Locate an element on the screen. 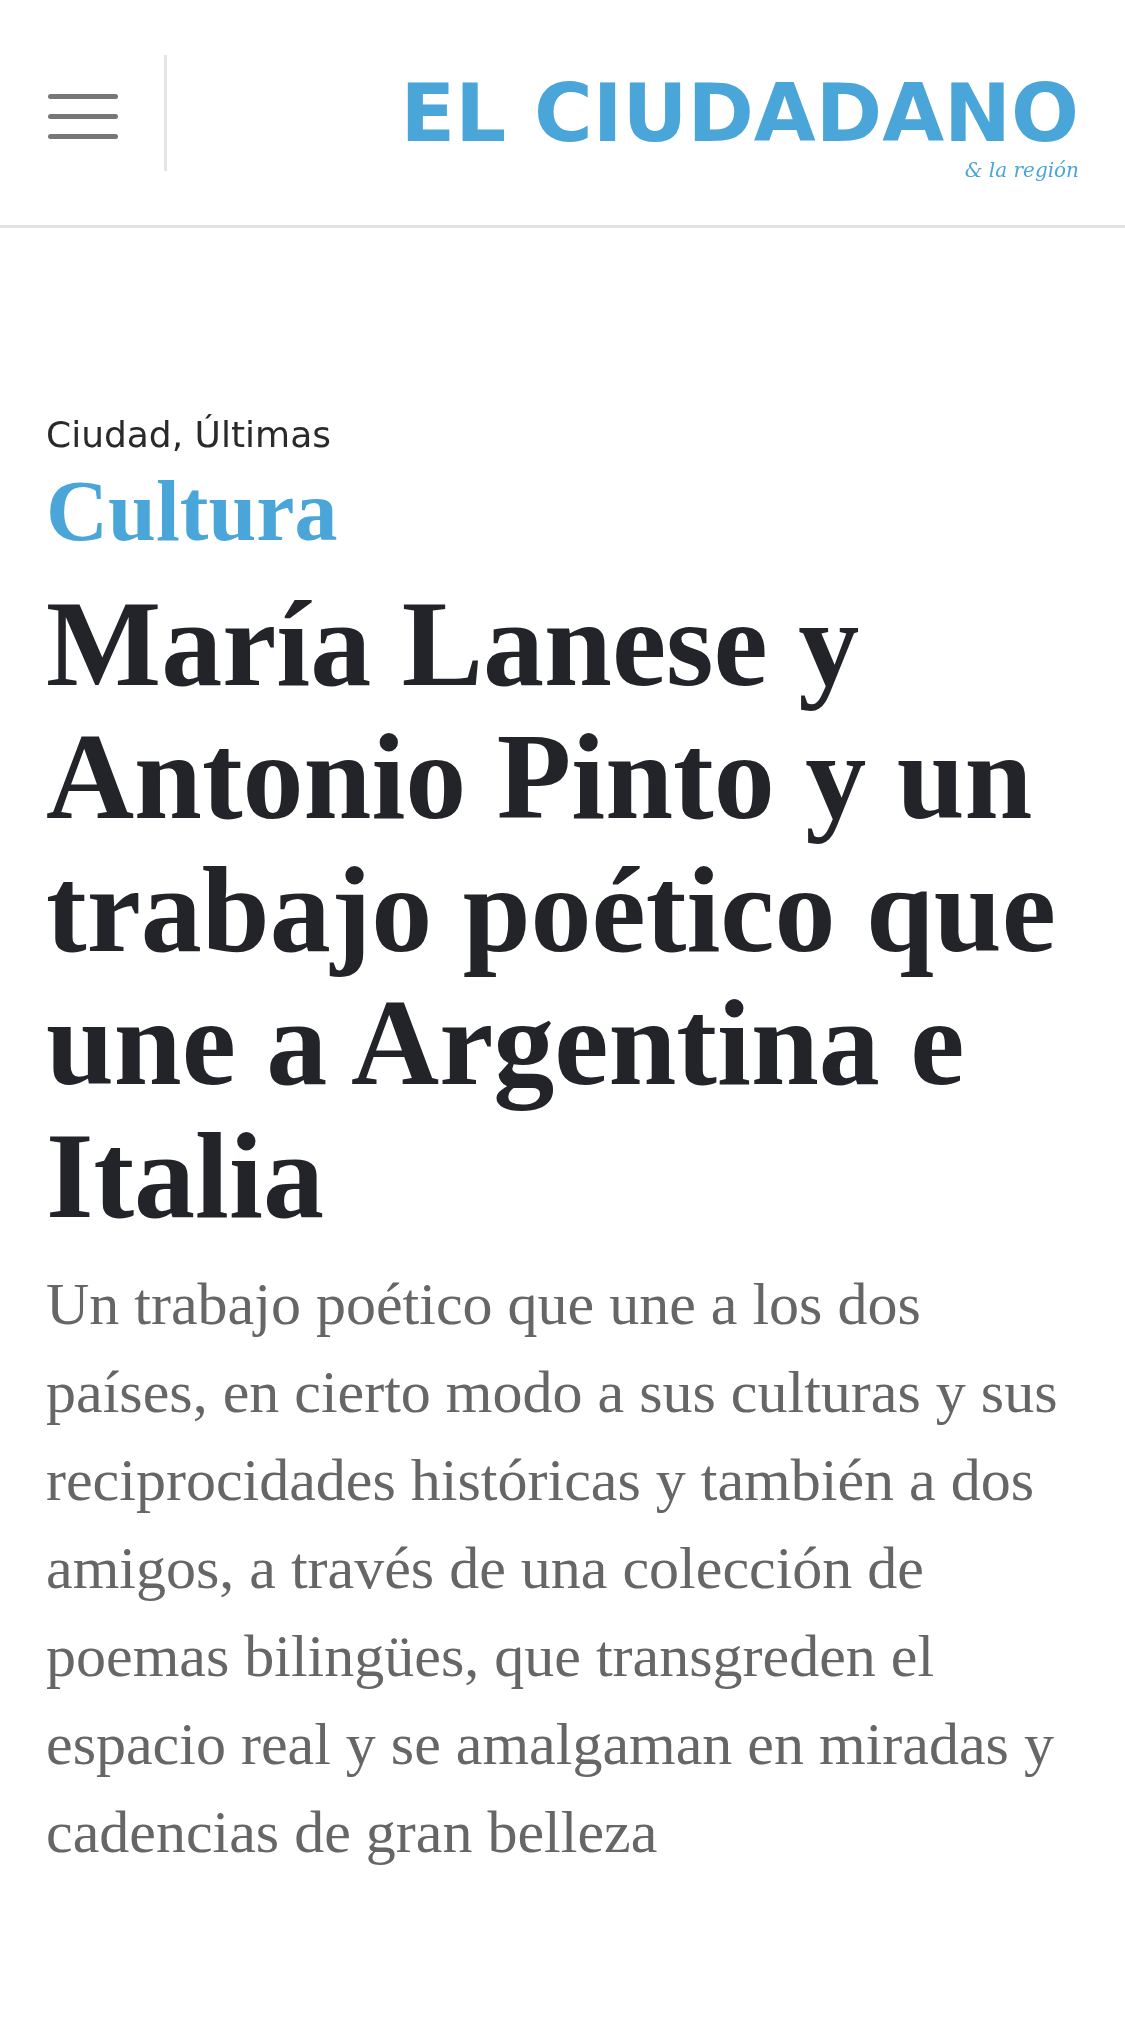 Image resolution: width=1125 pixels, height=2040 pixels. logo-tagline: & la región is located at coordinates (1021, 169).